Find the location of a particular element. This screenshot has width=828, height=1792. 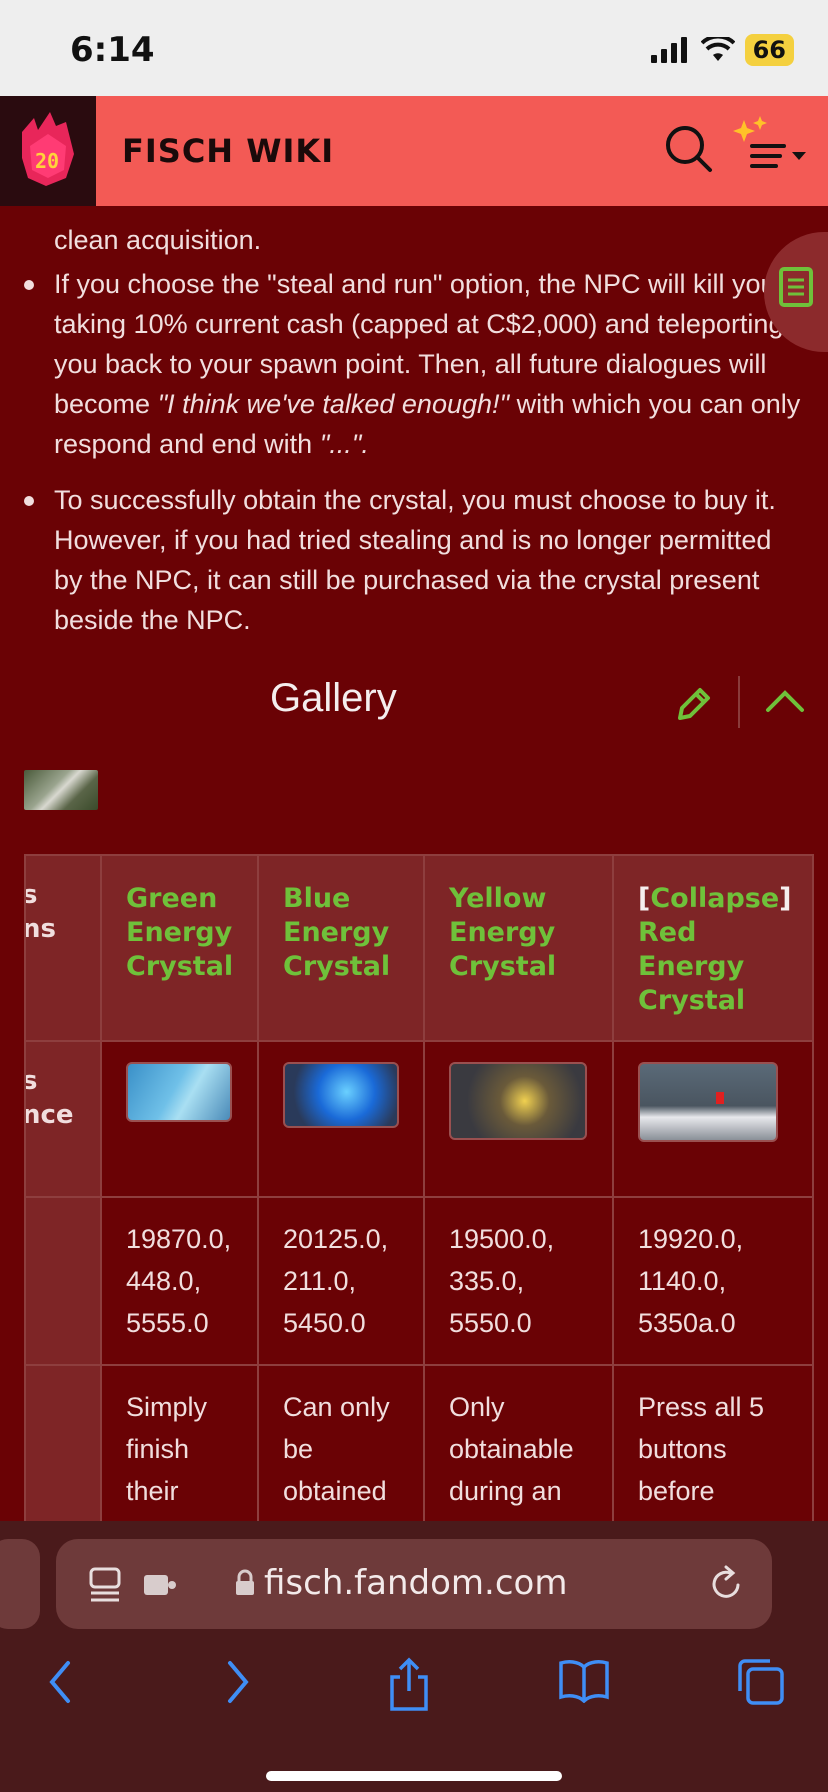

toc-icon is located at coordinates (796, 287).